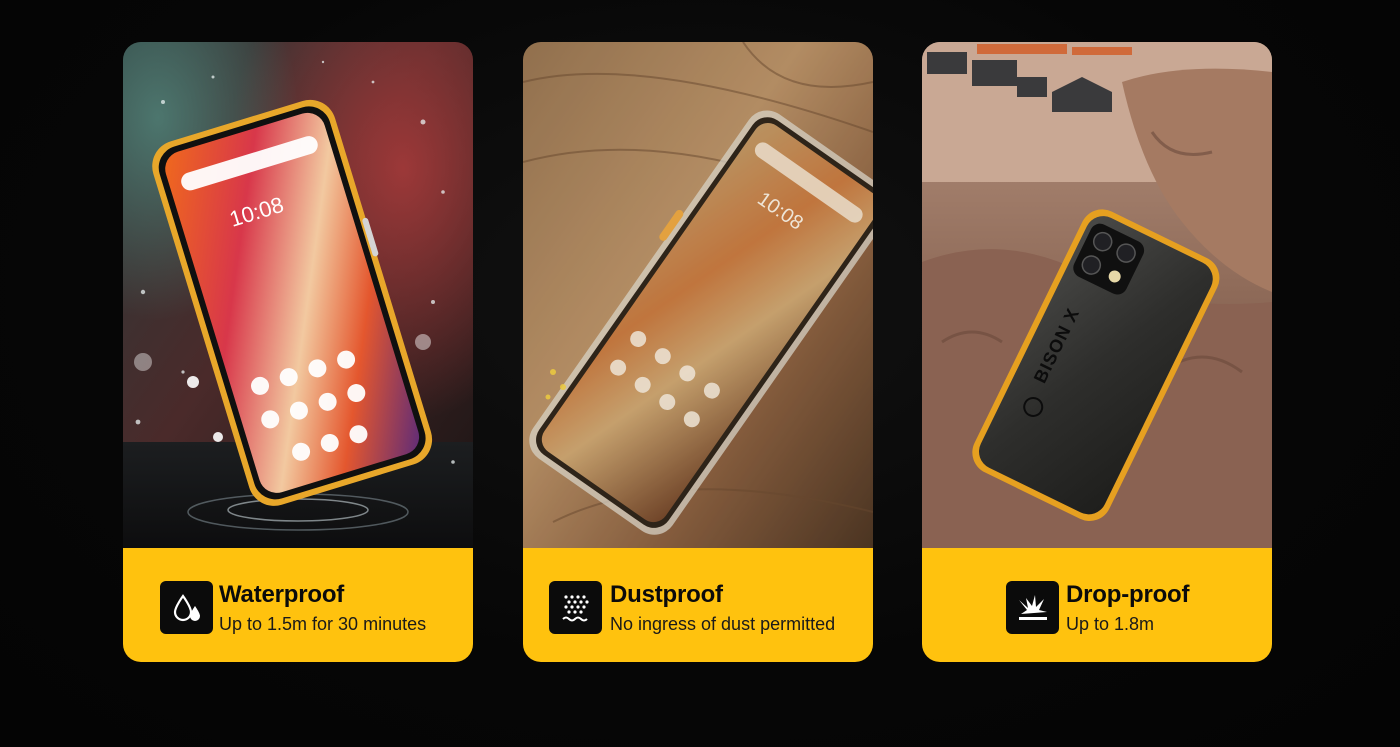  What do you see at coordinates (575, 607) in the screenshot?
I see `dust-particles-icon` at bounding box center [575, 607].